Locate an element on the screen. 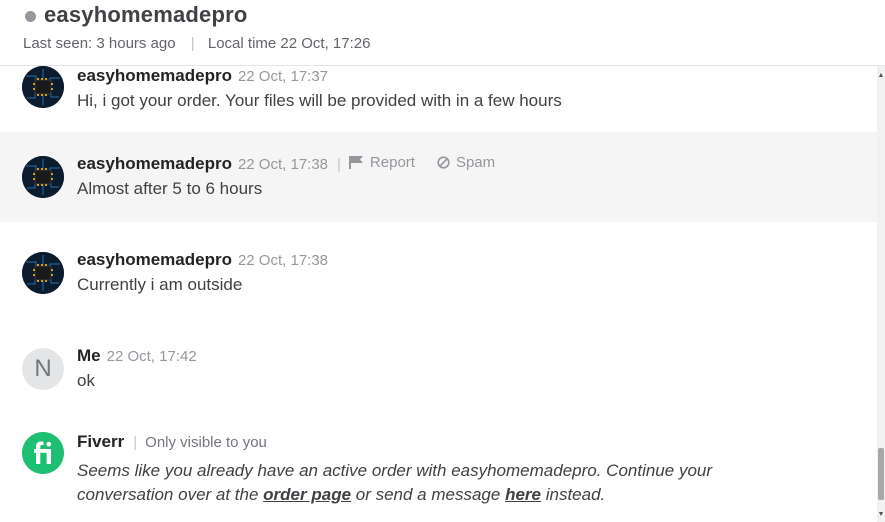 This screenshot has height=522, width=885. message-header: Me 22 Oct, 17:42 is located at coordinates (137, 356).